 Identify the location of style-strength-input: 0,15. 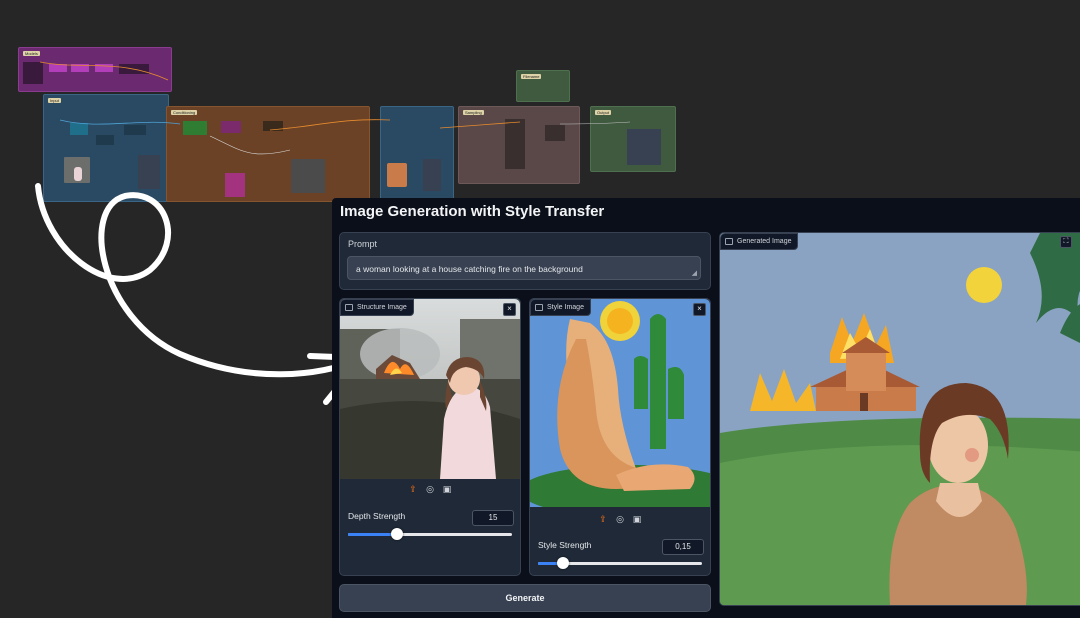
(683, 547).